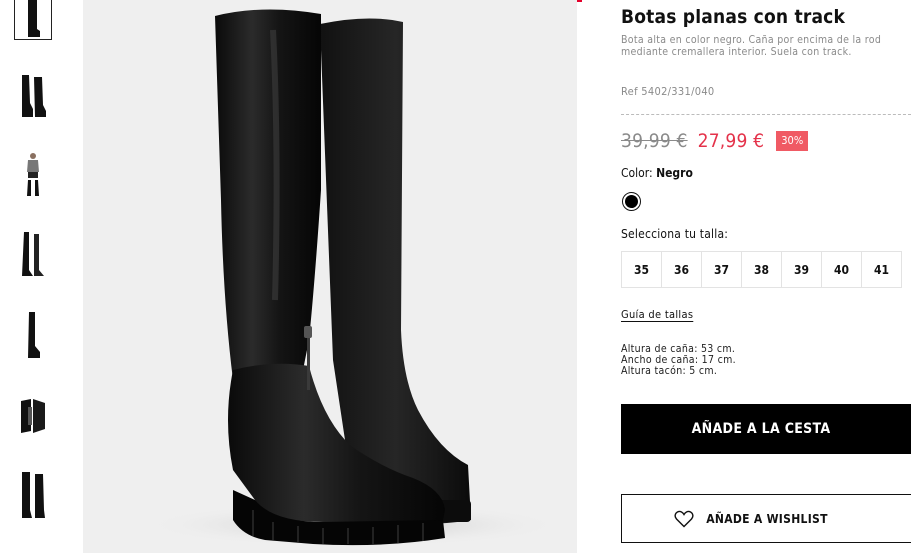 The height and width of the screenshot is (553, 911). I want to click on sale-price: 27,99 €, so click(731, 141).